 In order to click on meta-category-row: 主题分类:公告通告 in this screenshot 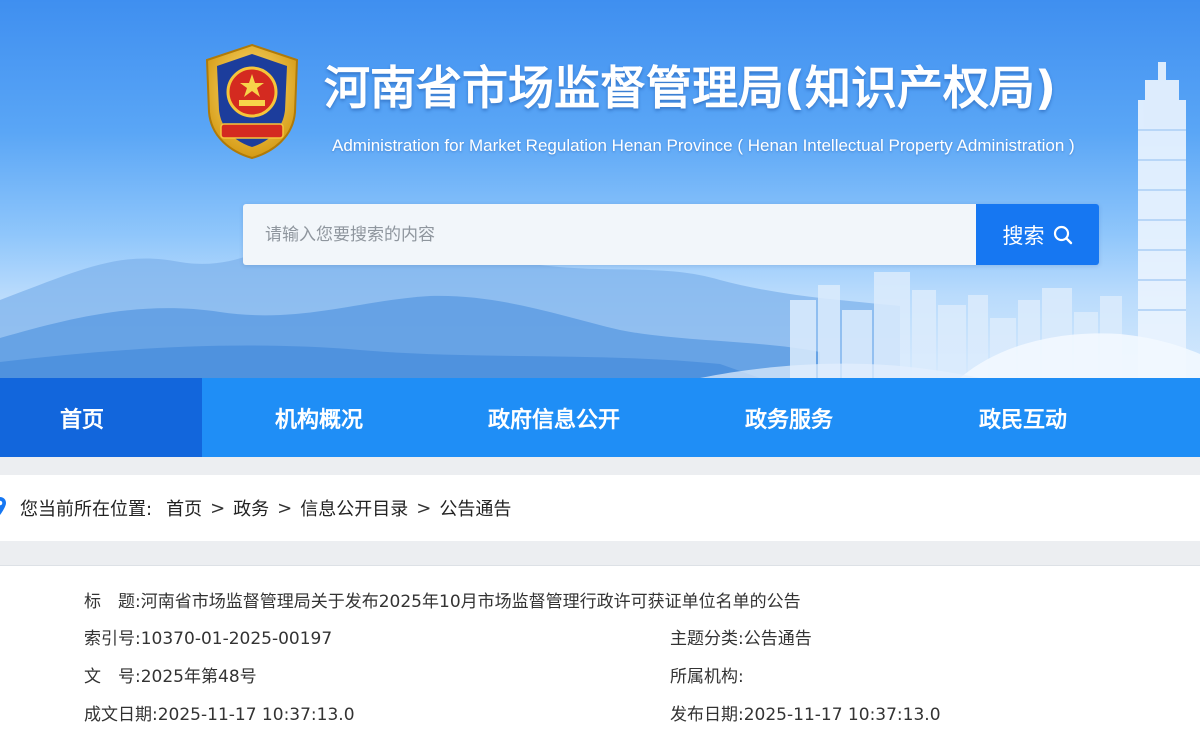, I will do `click(741, 636)`.